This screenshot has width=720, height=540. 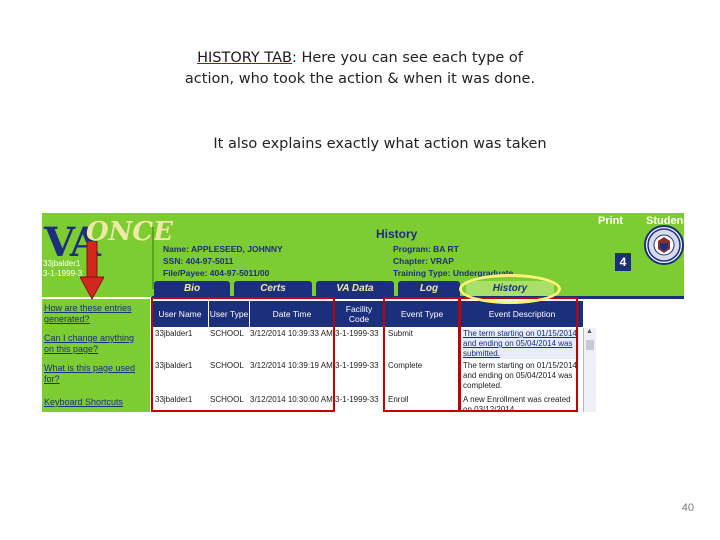 I want to click on page-title: History, so click(x=397, y=234).